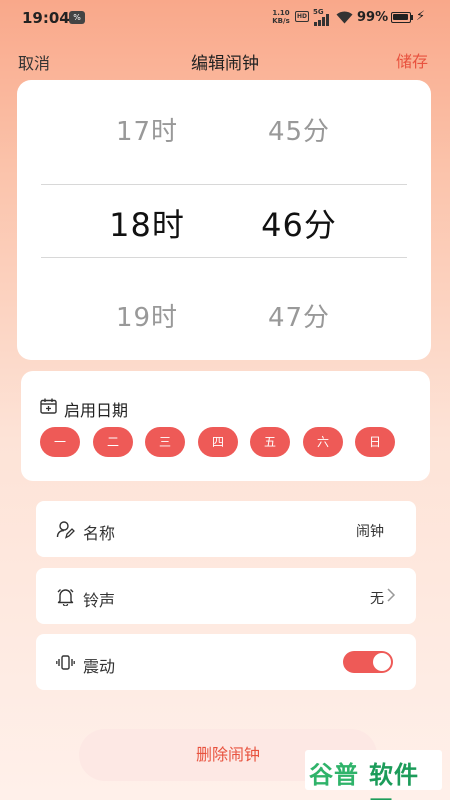 The image size is (450, 800). What do you see at coordinates (226, 662) in the screenshot?
I see `vibrate-row: 震动` at bounding box center [226, 662].